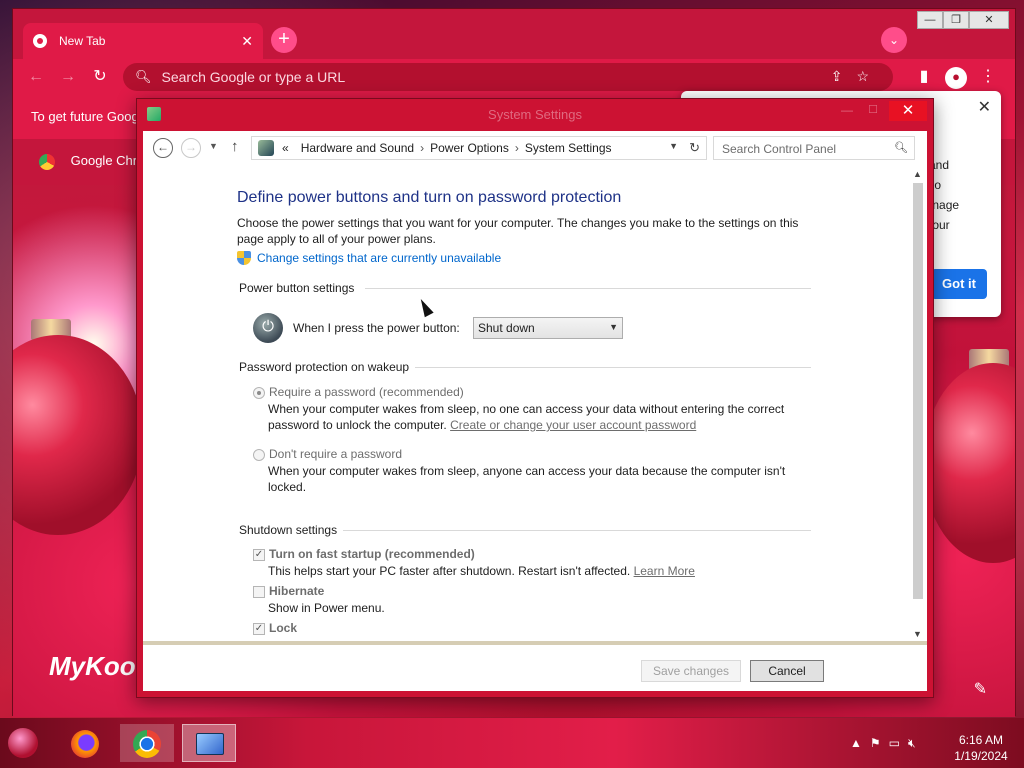 The image size is (1024, 768). Describe the element at coordinates (989, 20) in the screenshot. I see `chrome-close-button: ✕` at that location.